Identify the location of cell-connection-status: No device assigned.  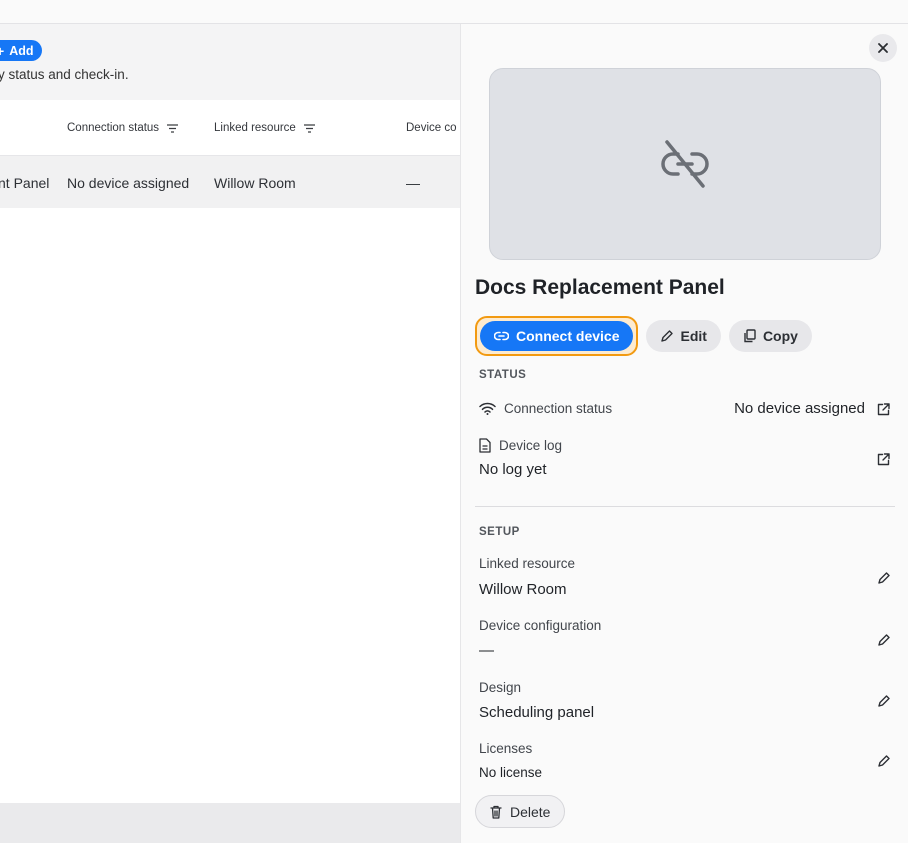
(128, 183).